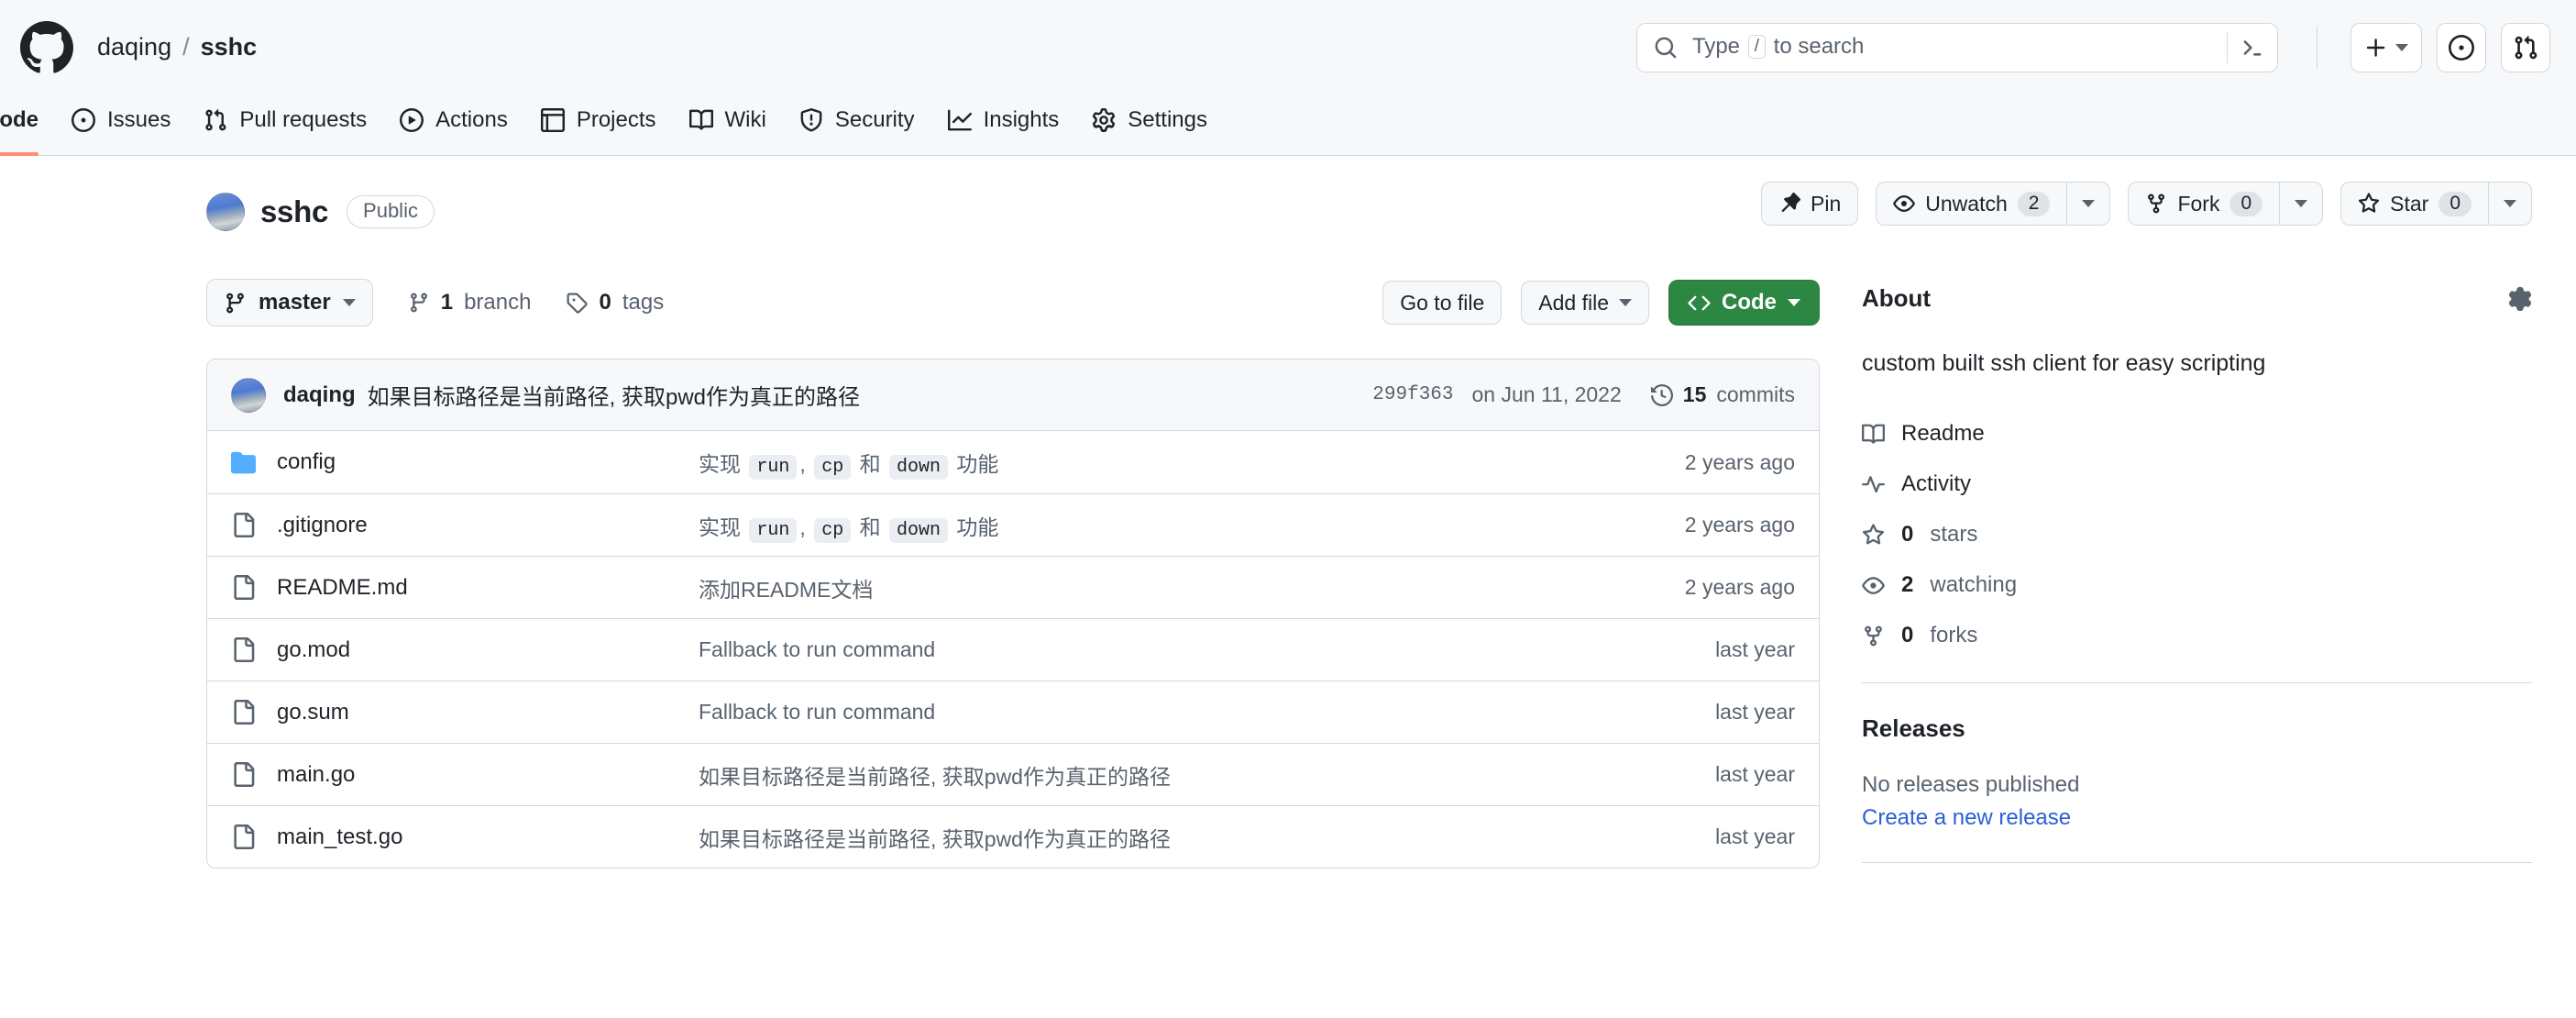  I want to click on branch-name: master, so click(295, 302).